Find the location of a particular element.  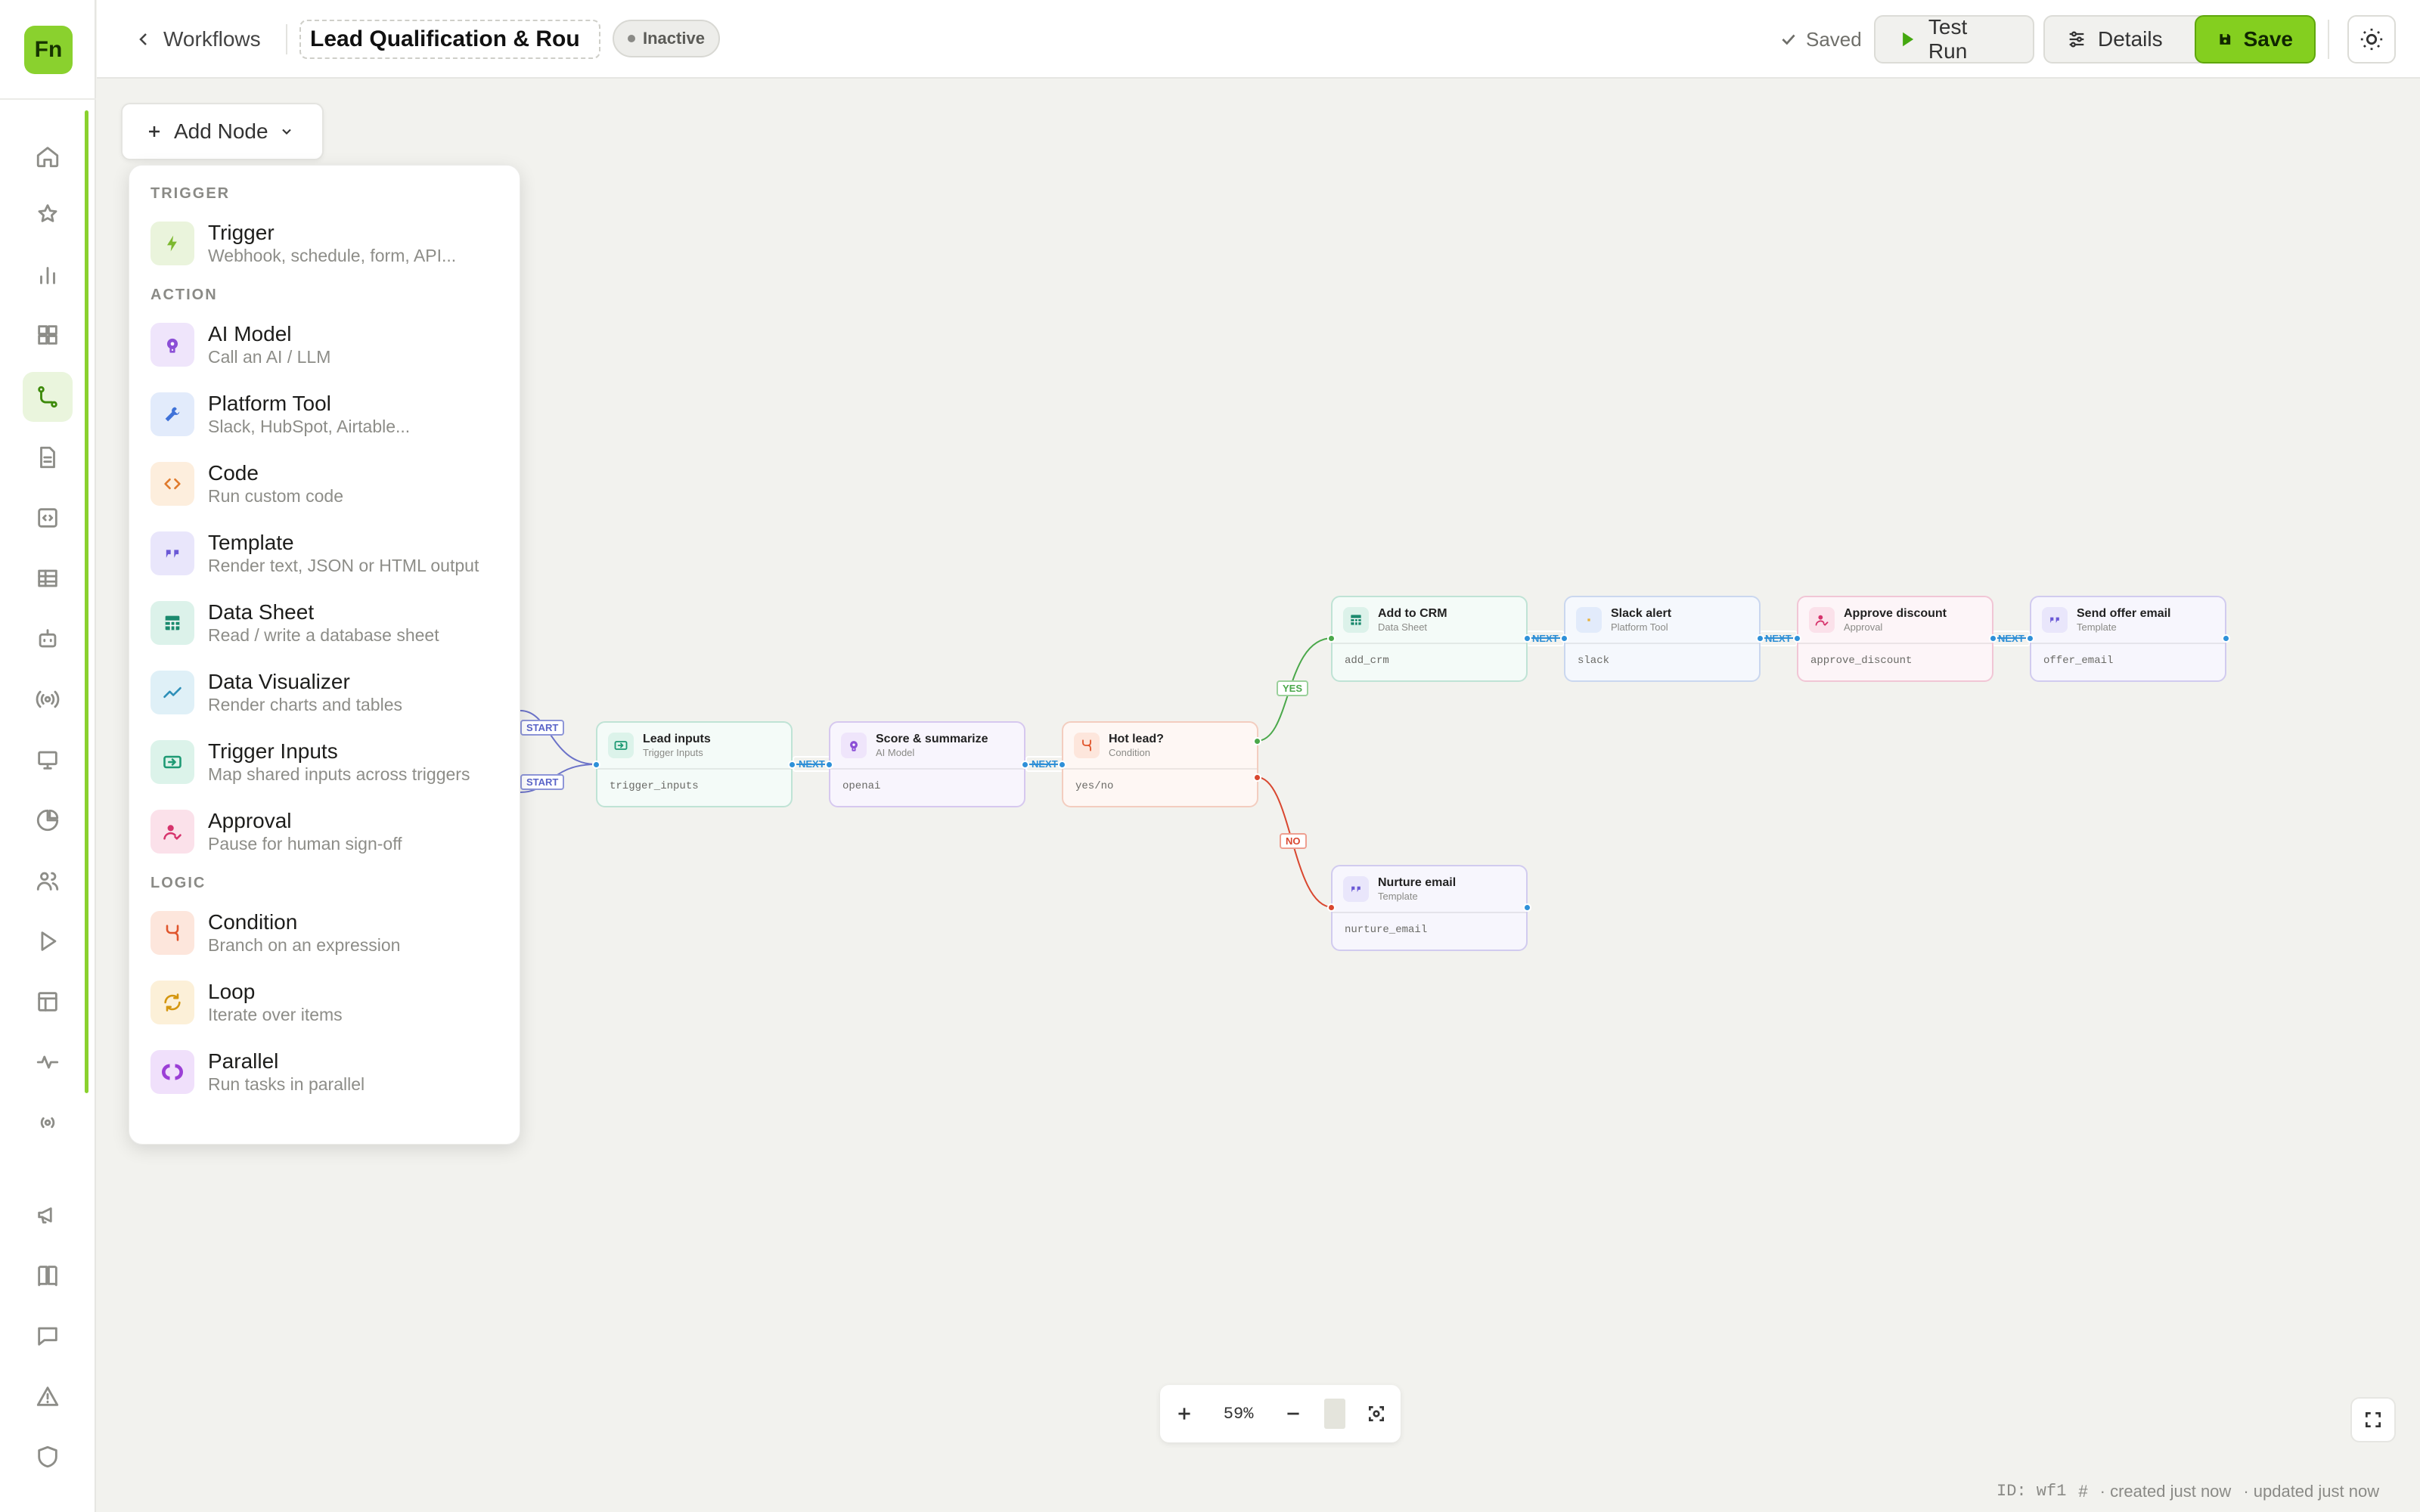

input-icon is located at coordinates (172, 762).